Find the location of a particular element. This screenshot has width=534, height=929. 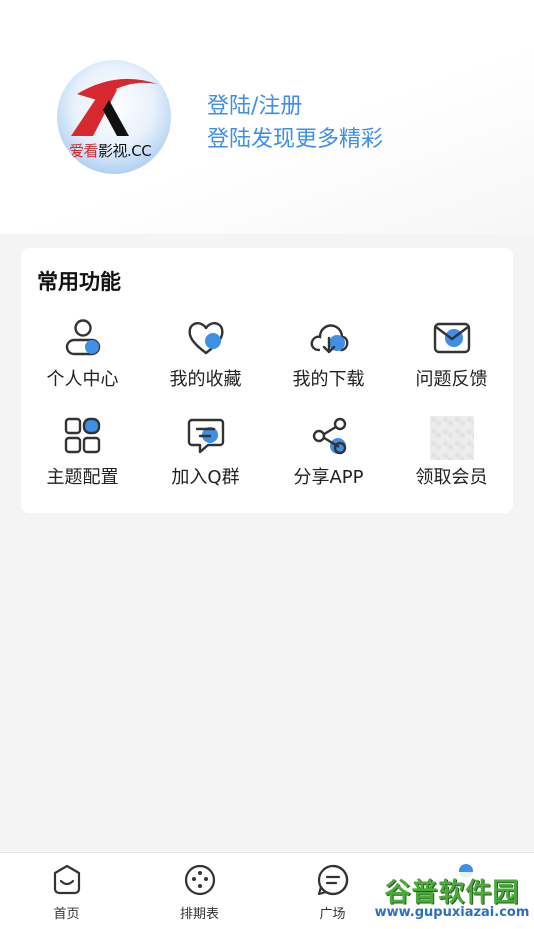

grid-item-vip: 领取会员 is located at coordinates (451, 456).